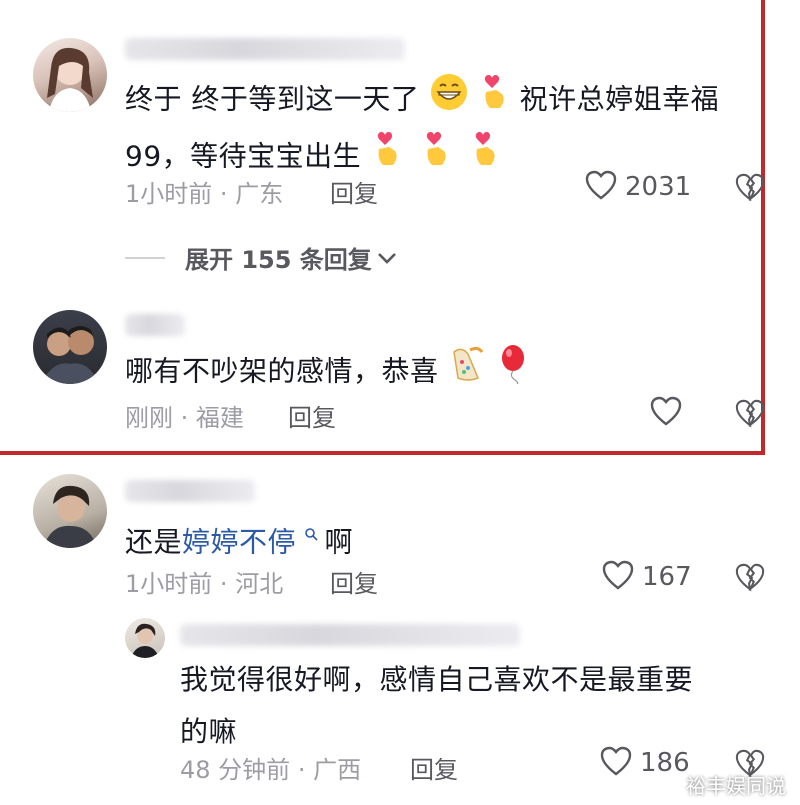  Describe the element at coordinates (259, 194) in the screenshot. I see `comment-location: 广东` at that location.